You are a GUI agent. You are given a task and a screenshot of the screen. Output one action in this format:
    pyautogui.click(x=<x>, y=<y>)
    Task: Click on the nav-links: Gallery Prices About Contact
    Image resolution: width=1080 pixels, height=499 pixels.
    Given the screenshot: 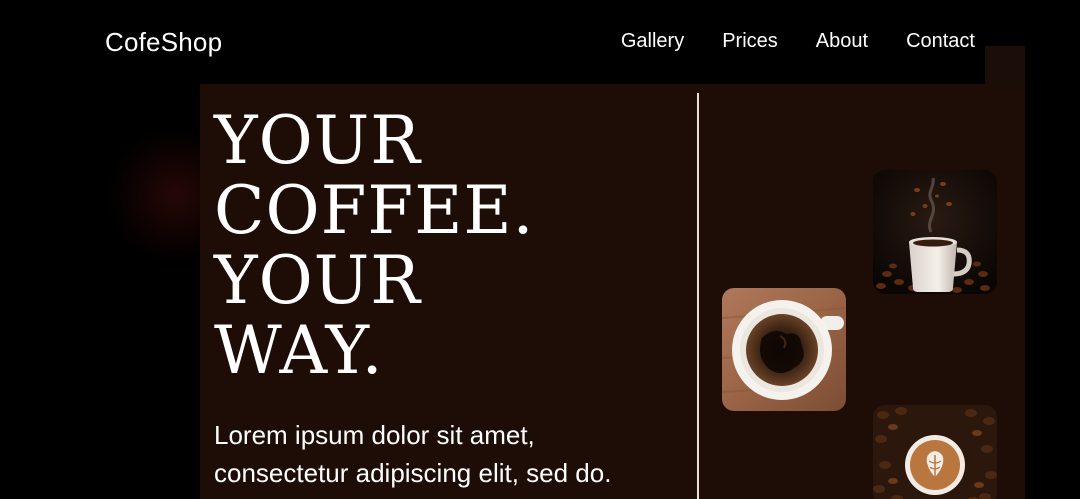 What is the action you would take?
    pyautogui.click(x=798, y=41)
    